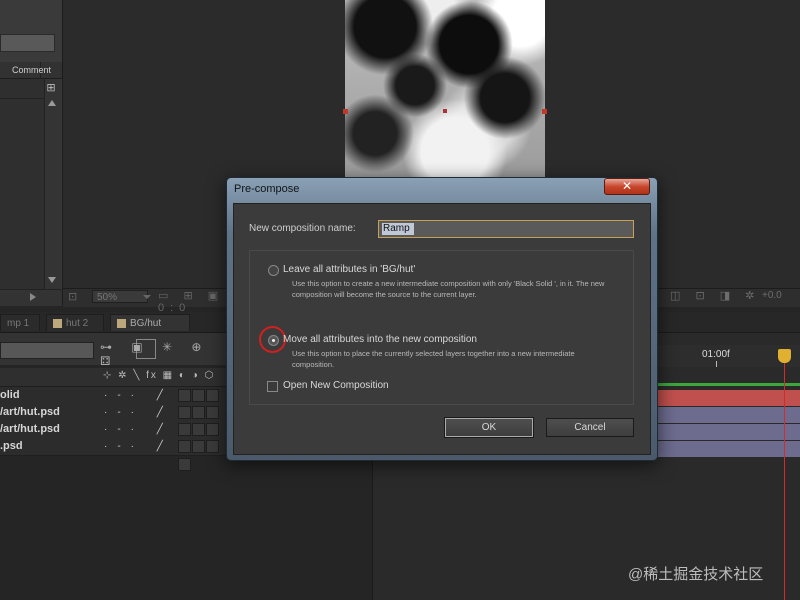  I want to click on work-area-bar, so click(727, 384).